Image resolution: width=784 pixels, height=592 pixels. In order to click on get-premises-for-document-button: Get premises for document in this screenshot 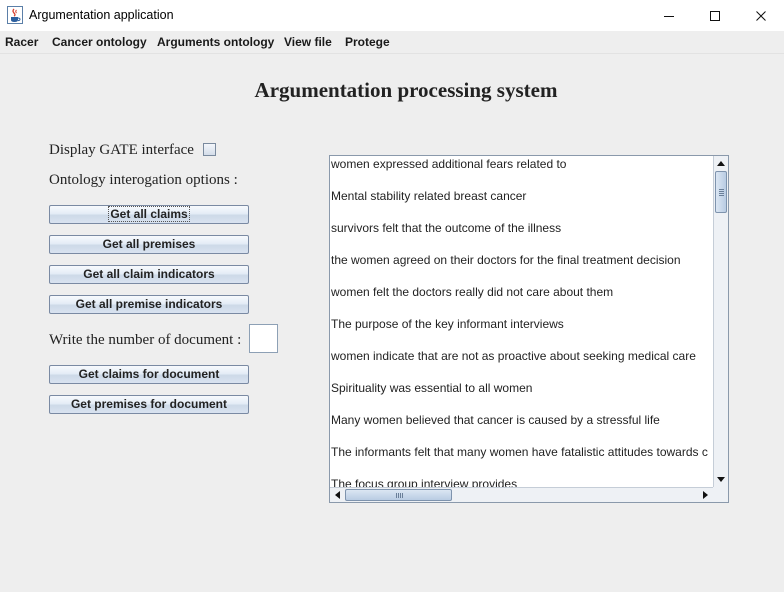, I will do `click(149, 404)`.